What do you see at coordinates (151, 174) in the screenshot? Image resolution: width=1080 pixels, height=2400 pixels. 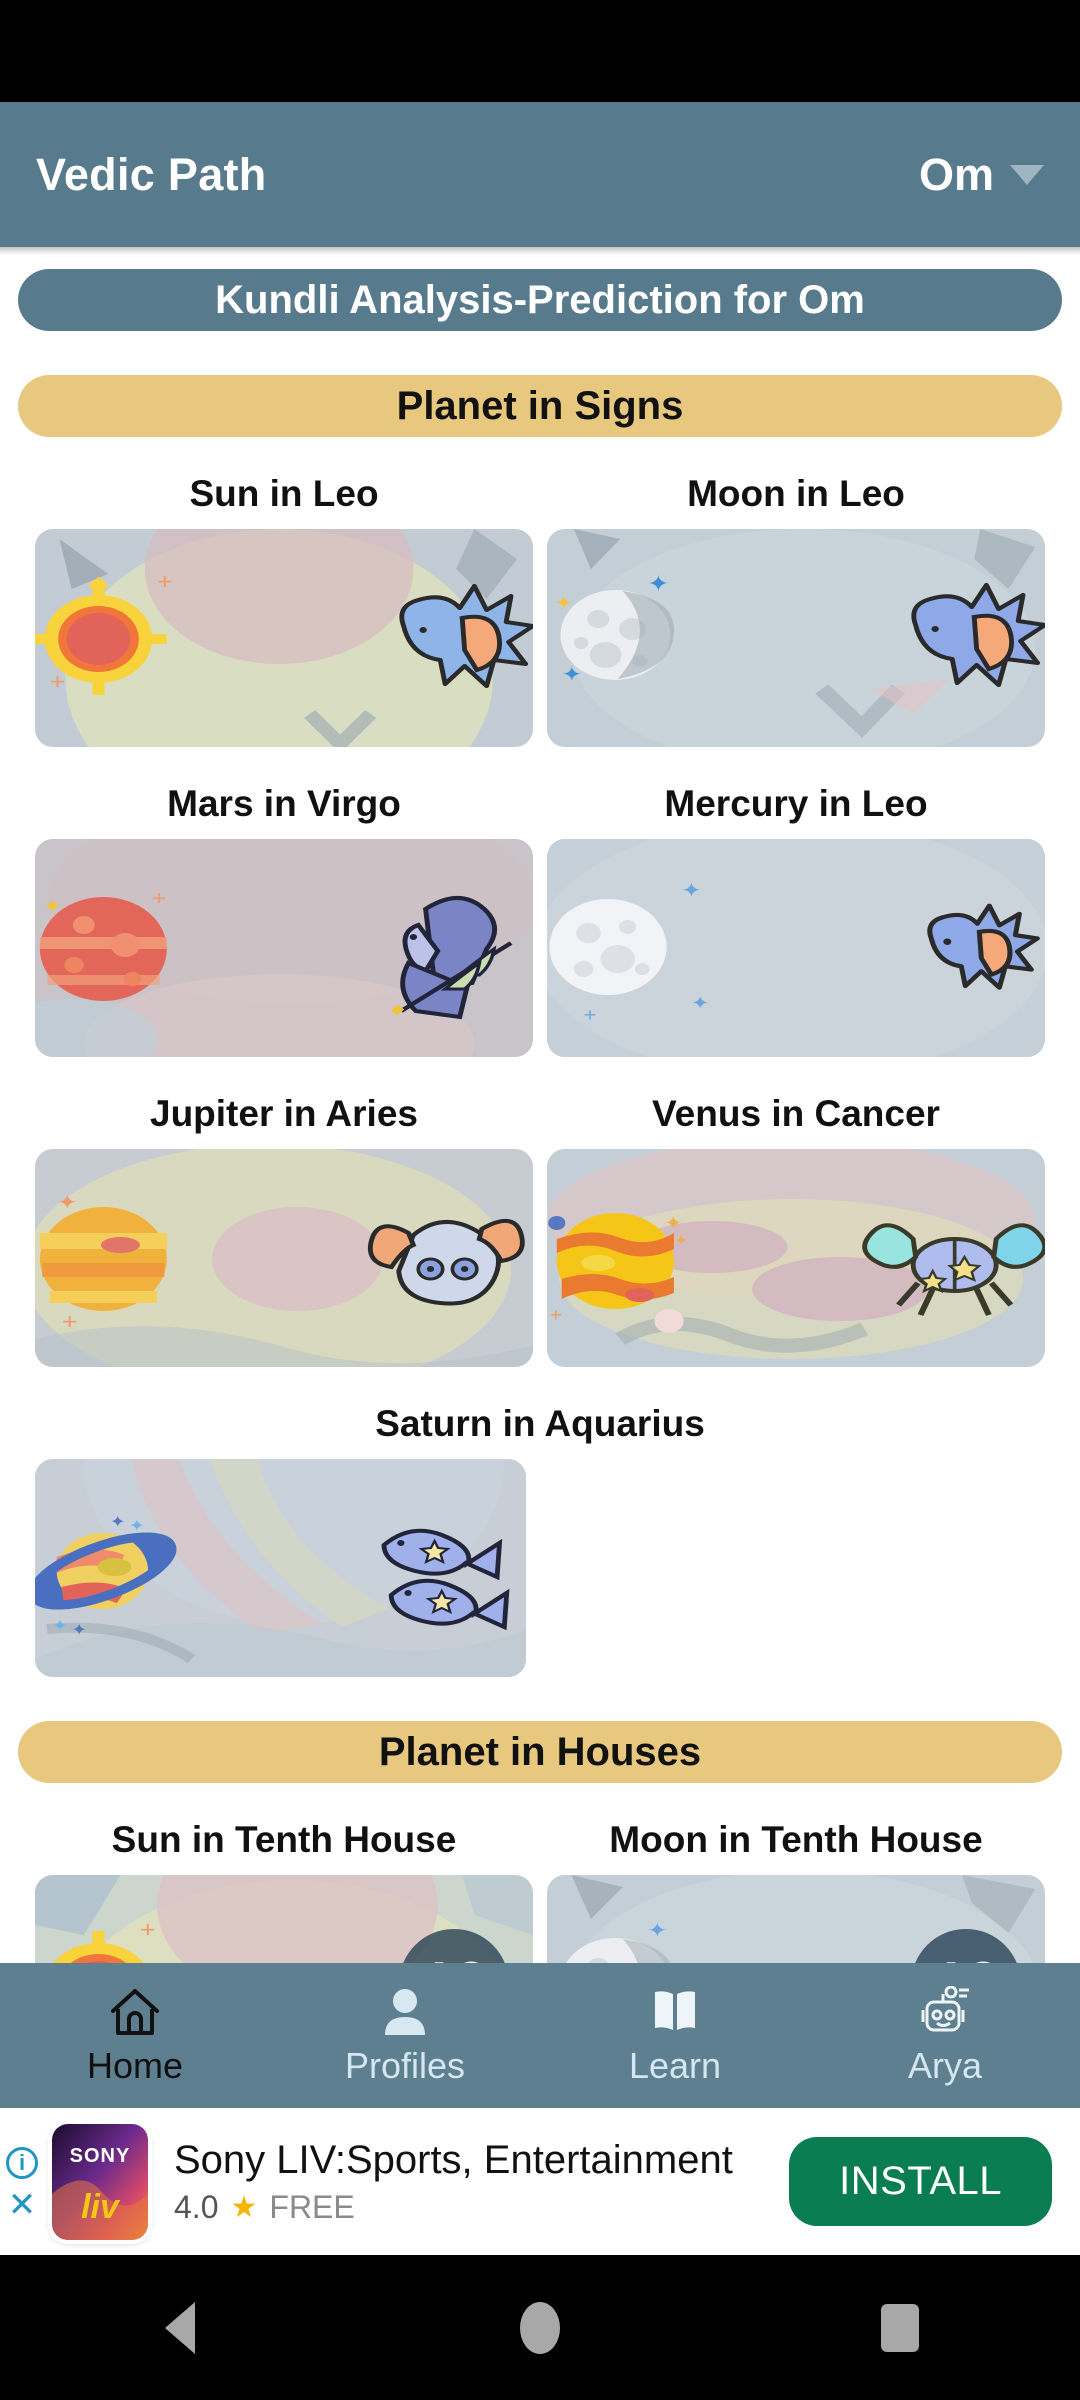 I see `app-title: Vedic Path` at bounding box center [151, 174].